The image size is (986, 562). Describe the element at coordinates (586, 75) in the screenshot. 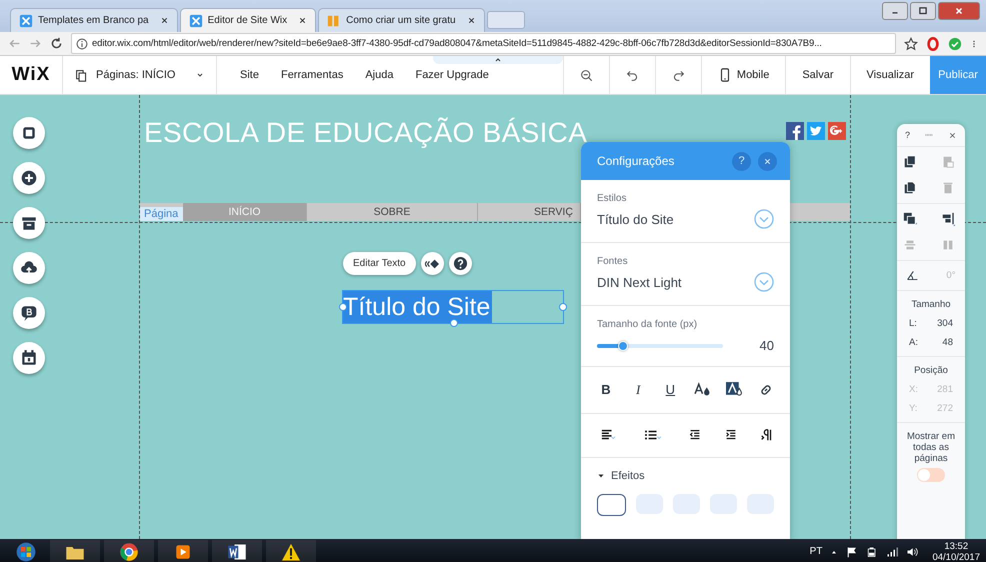

I see `zoom-out-icon` at that location.